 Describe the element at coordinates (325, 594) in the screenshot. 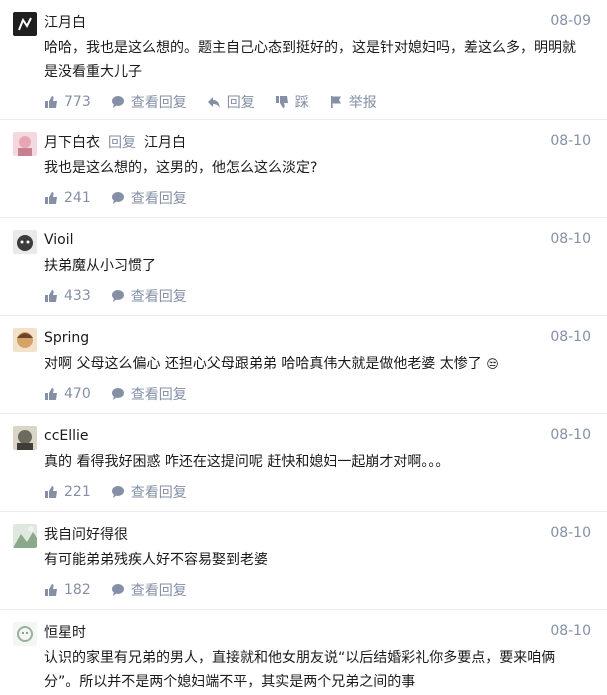

I see `comment-actions: 182 查看回复` at that location.